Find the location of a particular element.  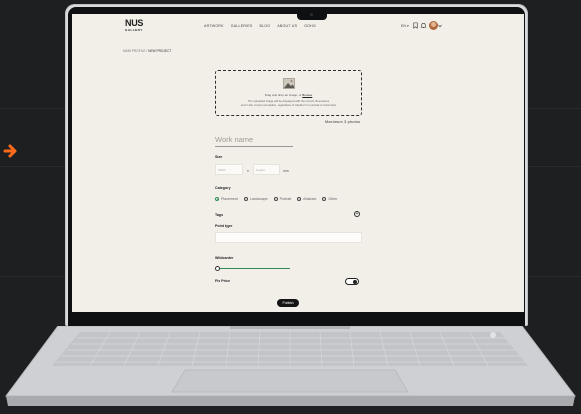

times-sign: x is located at coordinates (248, 171).